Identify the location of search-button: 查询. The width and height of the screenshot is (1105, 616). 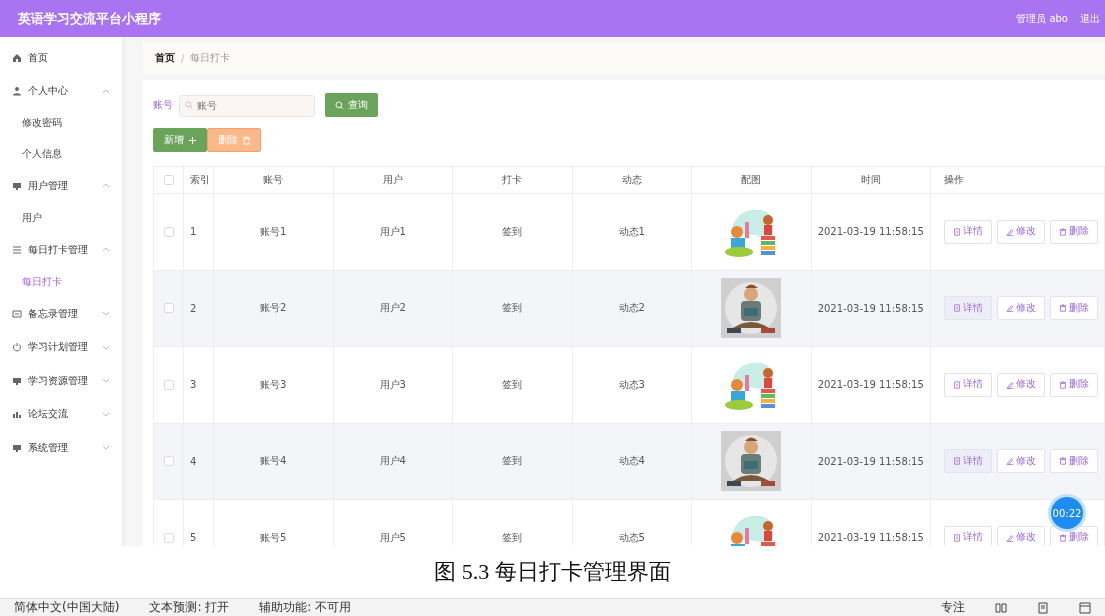
(351, 105).